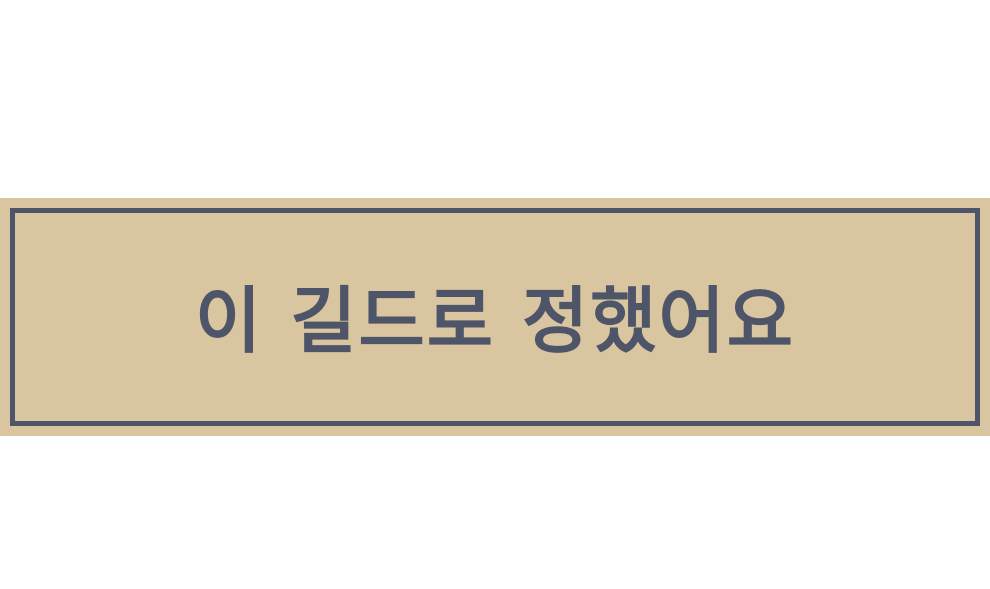 This screenshot has width=990, height=589. Describe the element at coordinates (495, 321) in the screenshot. I see `banner-message: 이 길드로 정했어요` at that location.